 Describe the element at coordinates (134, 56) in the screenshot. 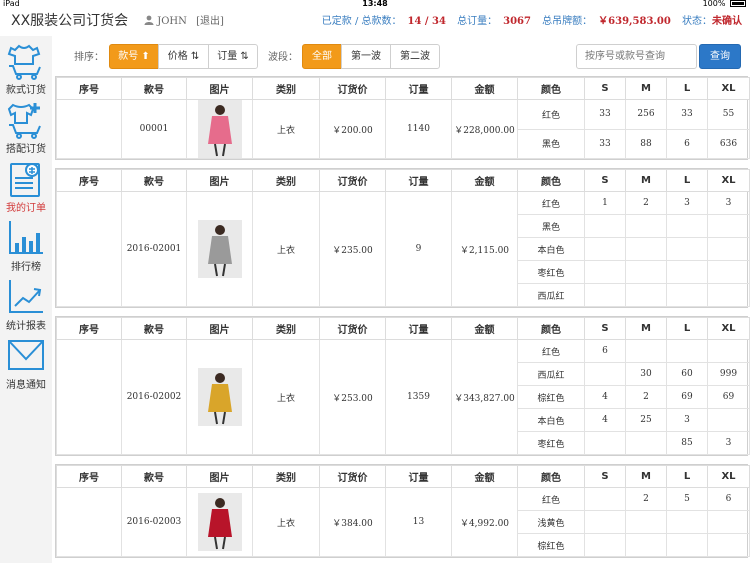

I see `sort-by-style-button: 款号 ⬆` at that location.